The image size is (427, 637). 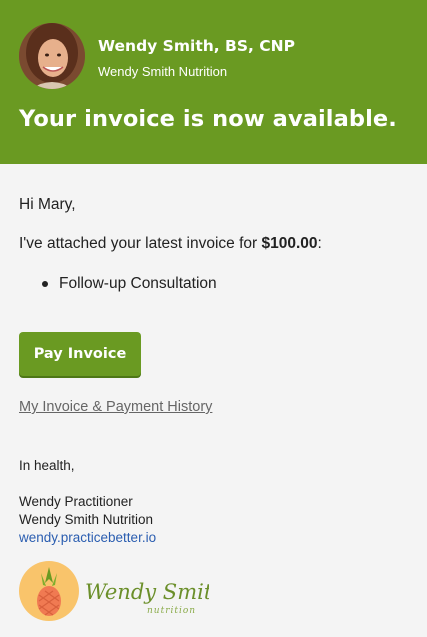 What do you see at coordinates (138, 283) in the screenshot?
I see `item-label: Follow-up Consultation` at bounding box center [138, 283].